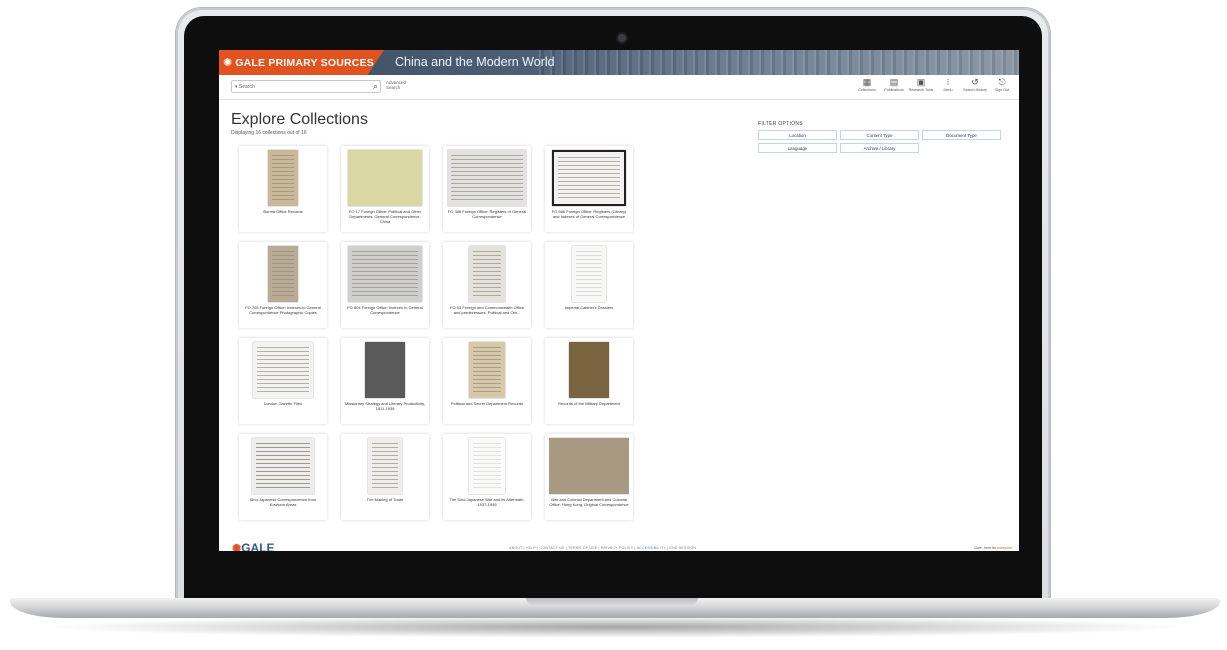 The width and height of the screenshot is (1227, 650). I want to click on search-type-dropdown: ▾ Search, so click(243, 87).